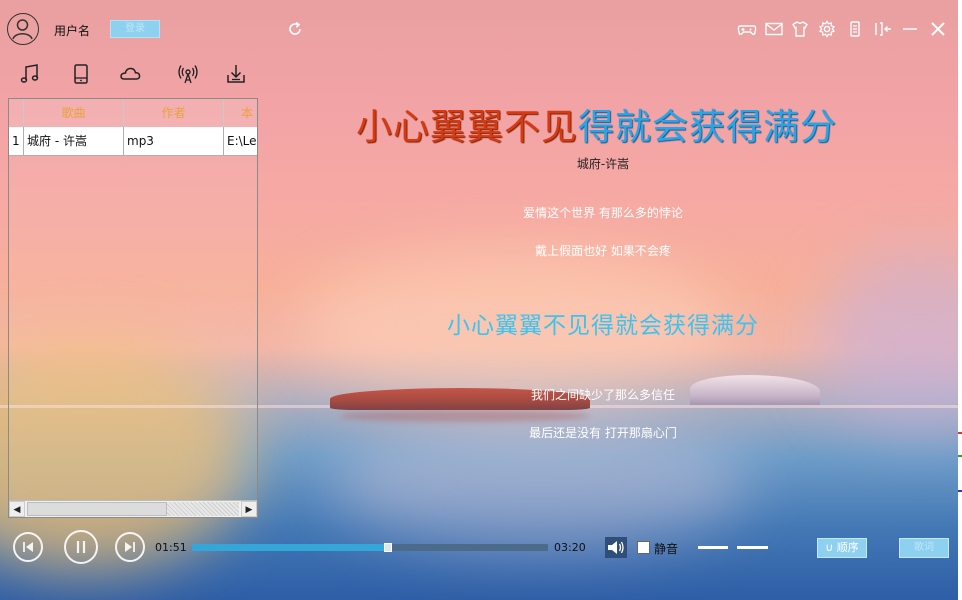 The width and height of the screenshot is (962, 600). Describe the element at coordinates (643, 547) in the screenshot. I see `mute-checkbox` at that location.